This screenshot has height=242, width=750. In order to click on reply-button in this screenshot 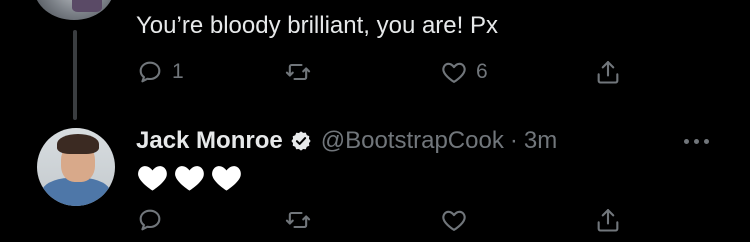, I will do `click(154, 220)`.